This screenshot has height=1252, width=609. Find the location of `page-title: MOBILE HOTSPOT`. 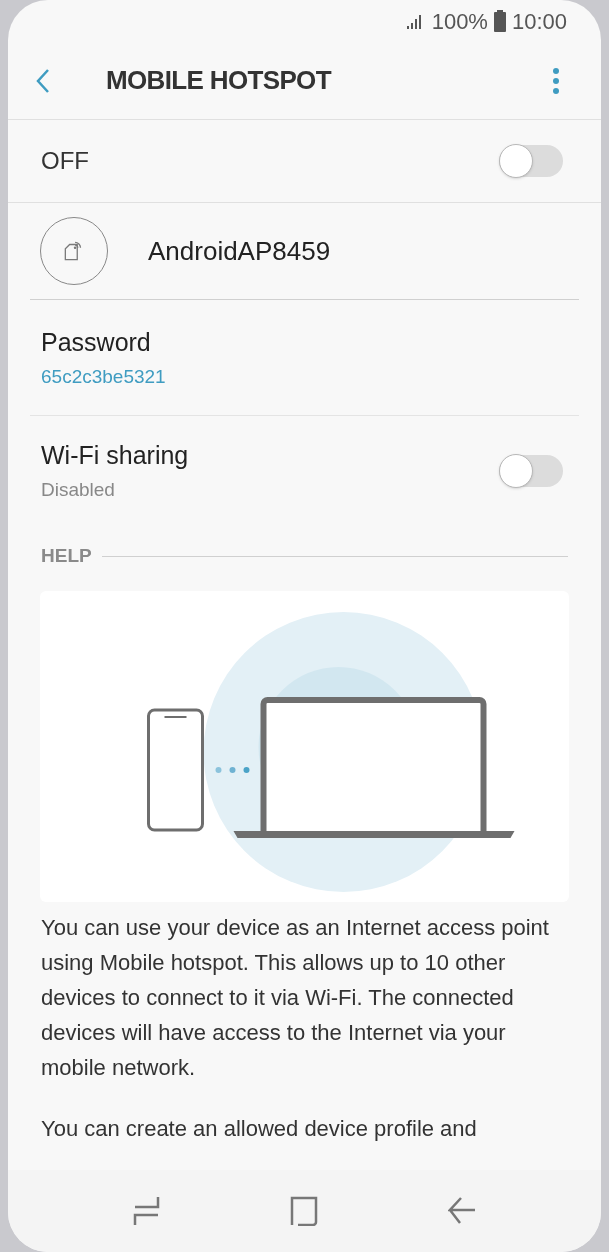

page-title: MOBILE HOTSPOT is located at coordinates (218, 80).